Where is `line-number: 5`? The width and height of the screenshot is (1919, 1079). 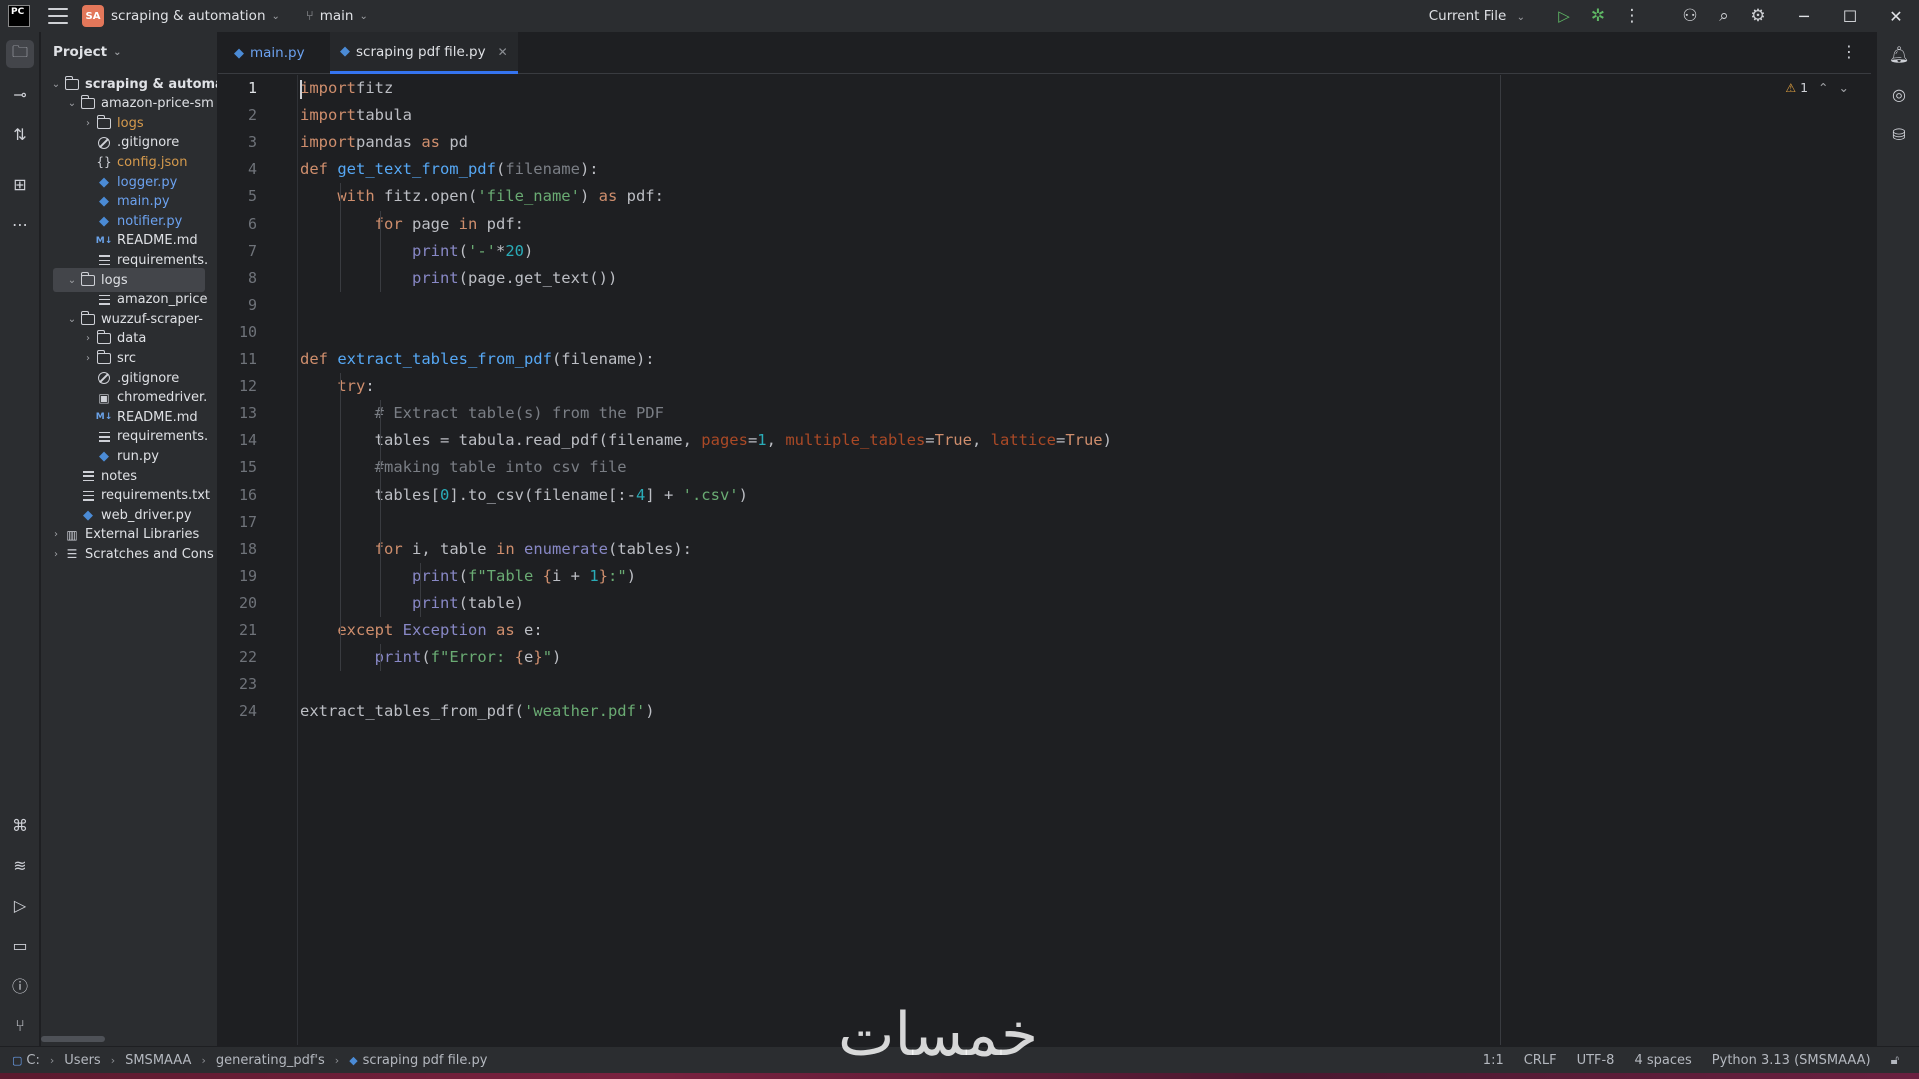 line-number: 5 is located at coordinates (237, 196).